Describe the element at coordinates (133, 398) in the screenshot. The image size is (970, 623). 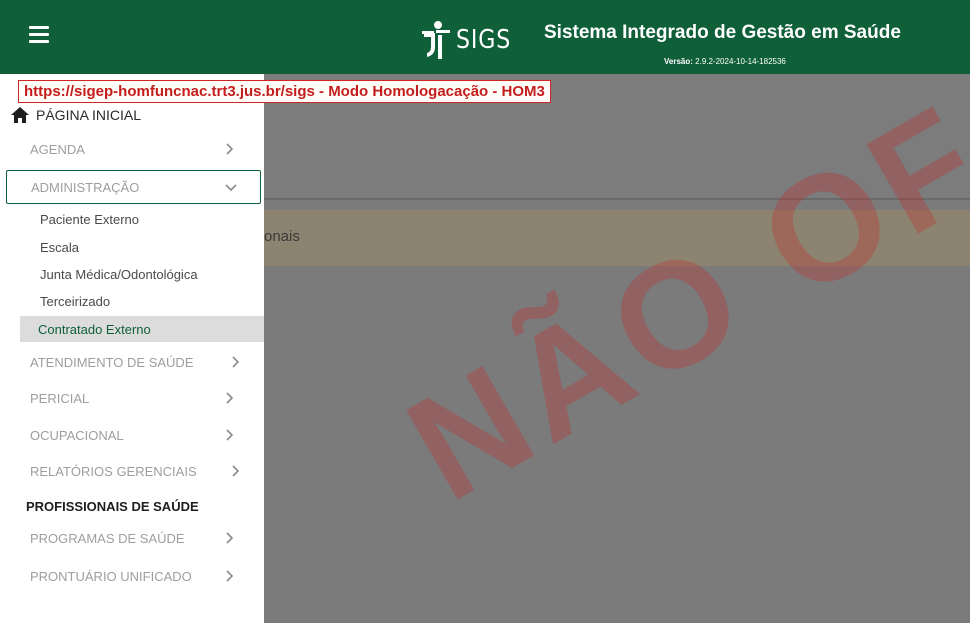
I see `sidebar-item-pericial: PERICIAL` at that location.